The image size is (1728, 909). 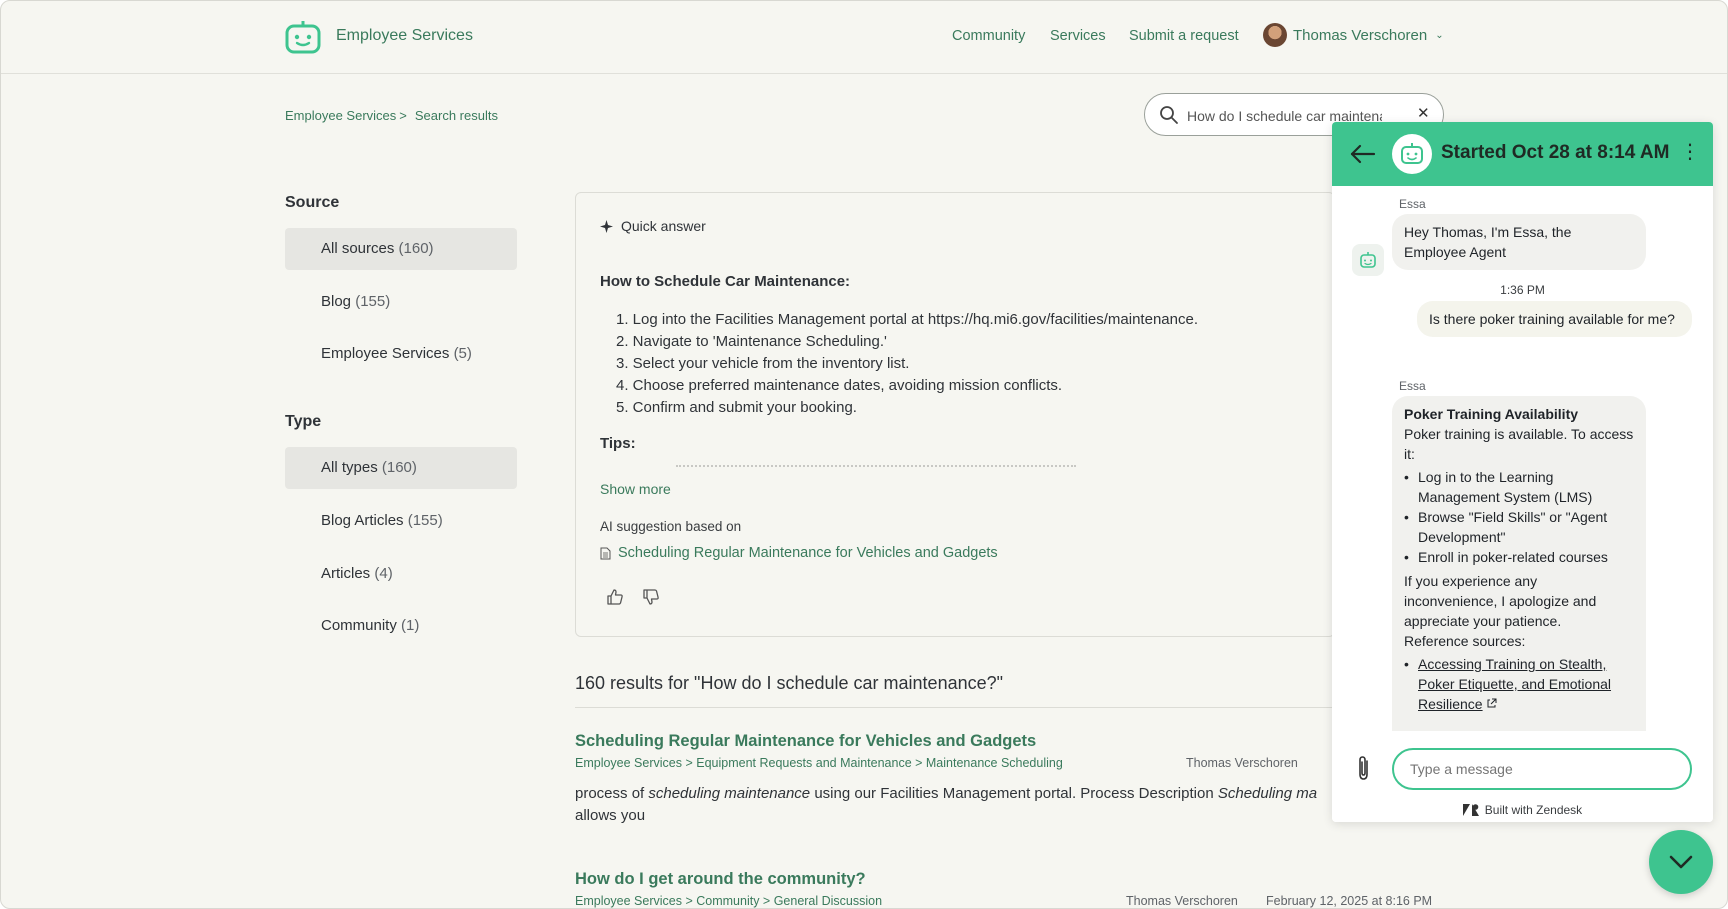 I want to click on result-title: How do I get around the community?, so click(x=720, y=879).